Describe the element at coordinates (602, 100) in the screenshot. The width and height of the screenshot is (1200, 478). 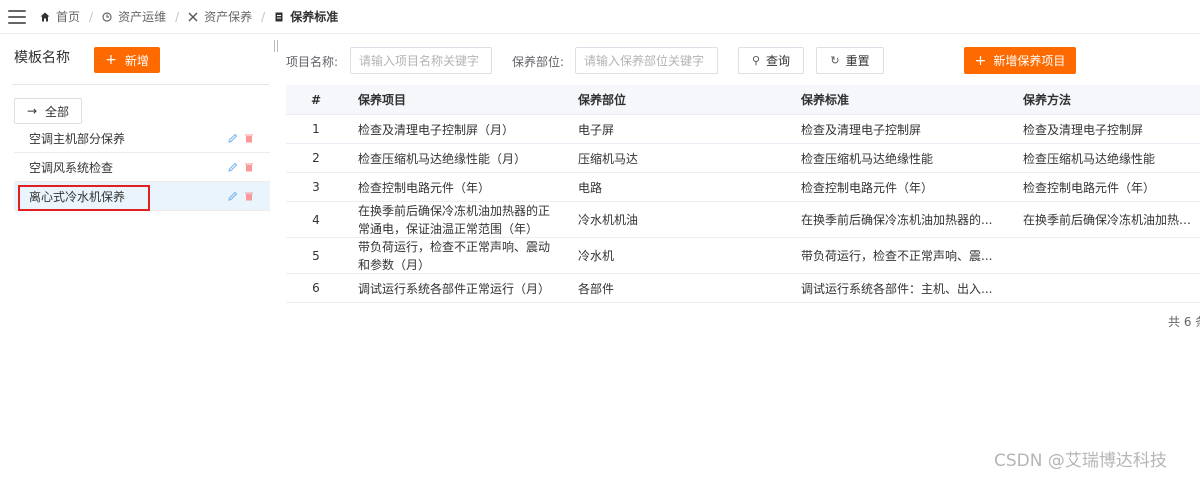
I see `column-header-part: 保养部位` at that location.